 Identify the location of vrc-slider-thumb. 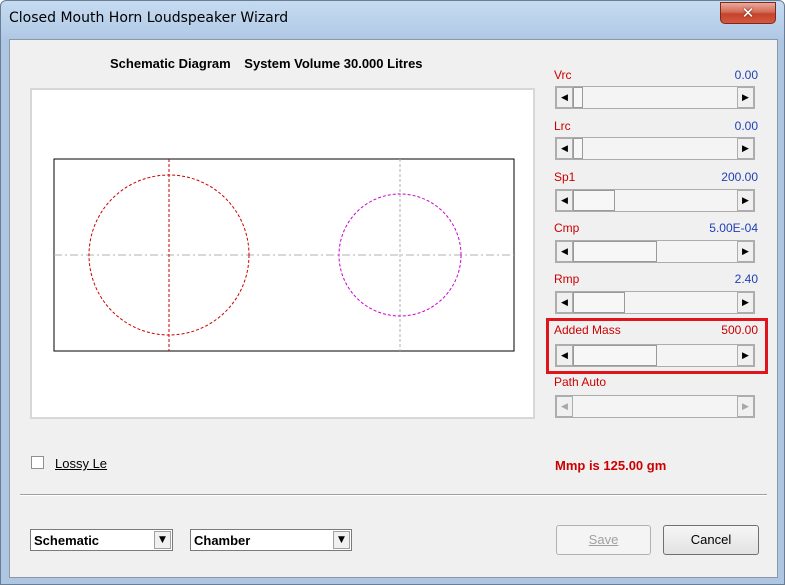
(578, 97).